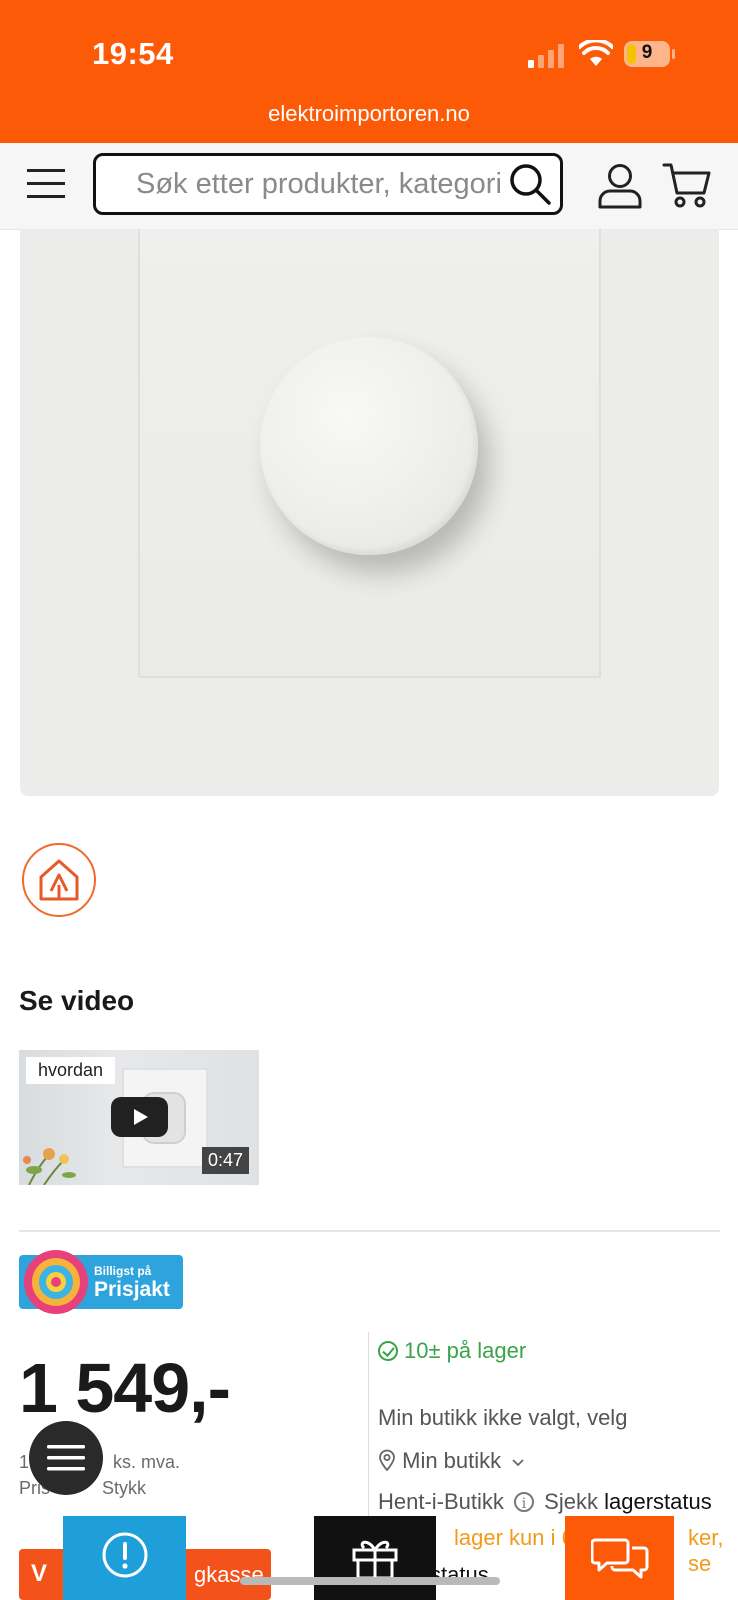 The width and height of the screenshot is (738, 1600). I want to click on battery-icon: 9, so click(650, 54).